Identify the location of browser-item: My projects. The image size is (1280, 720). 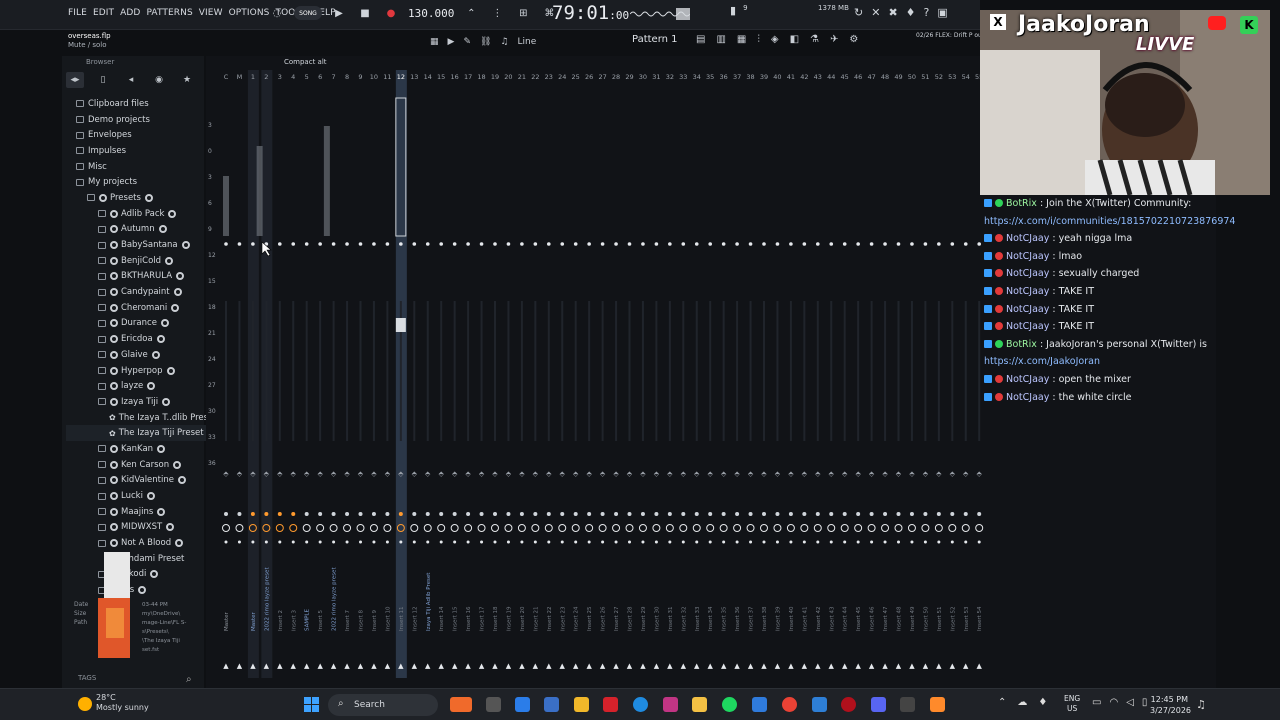
(136, 182).